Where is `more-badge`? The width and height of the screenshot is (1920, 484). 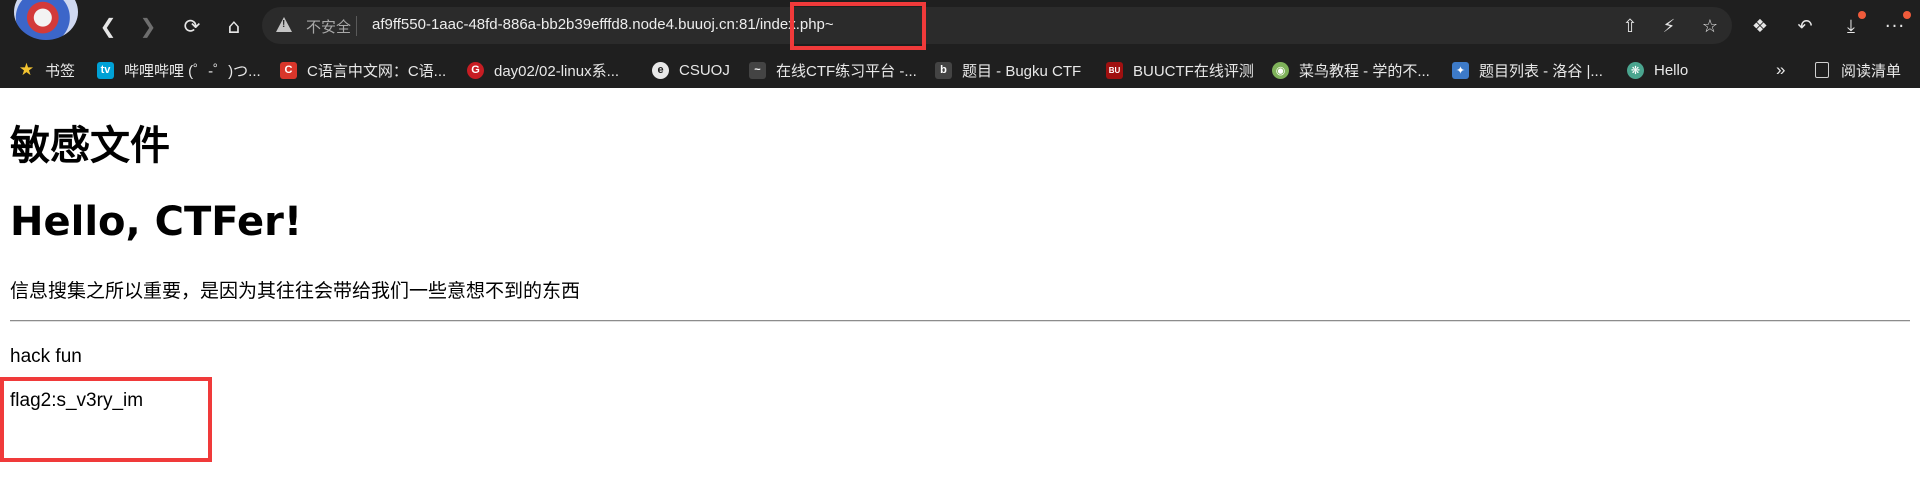
more-badge is located at coordinates (1907, 15).